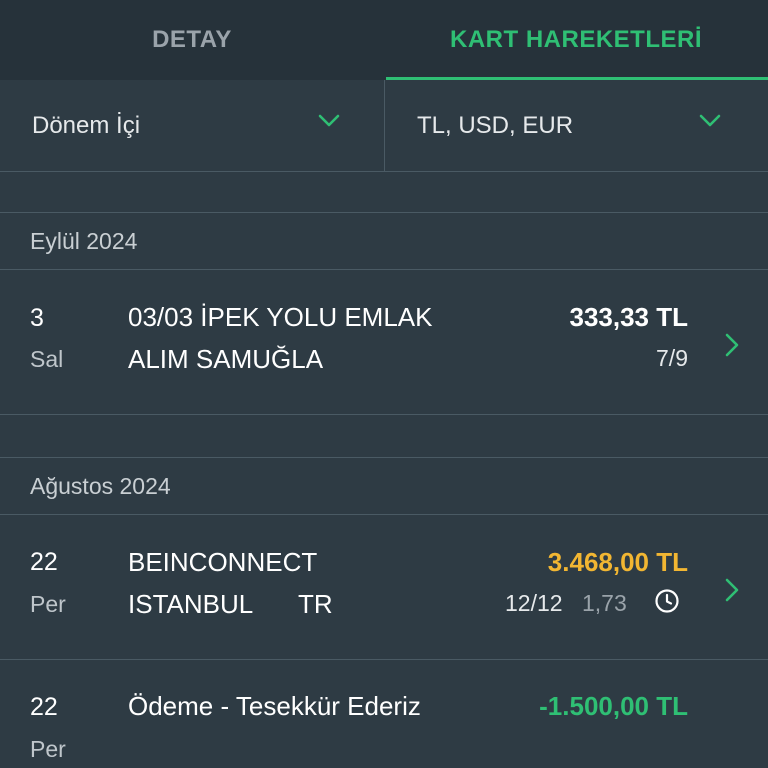 The width and height of the screenshot is (768, 768). I want to click on transaction-day: 3, so click(37, 318).